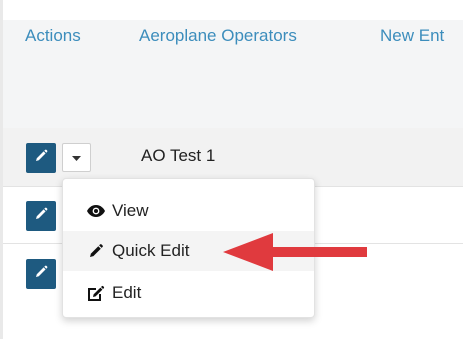  Describe the element at coordinates (178, 156) in the screenshot. I see `row-name: AO Test 1` at that location.